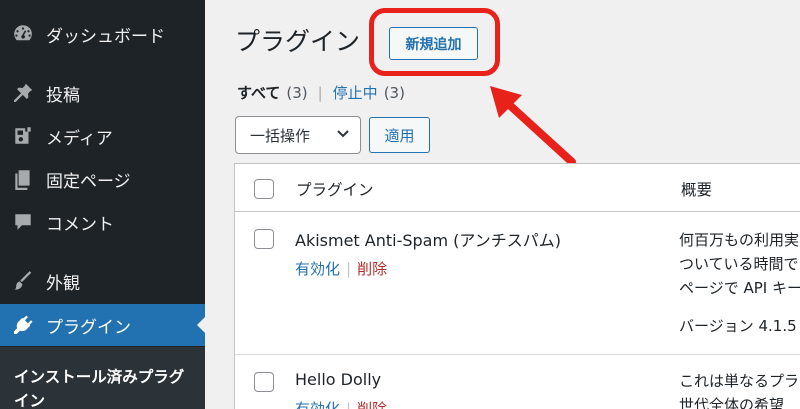  Describe the element at coordinates (697, 190) in the screenshot. I see `column-header-description: 概要` at that location.